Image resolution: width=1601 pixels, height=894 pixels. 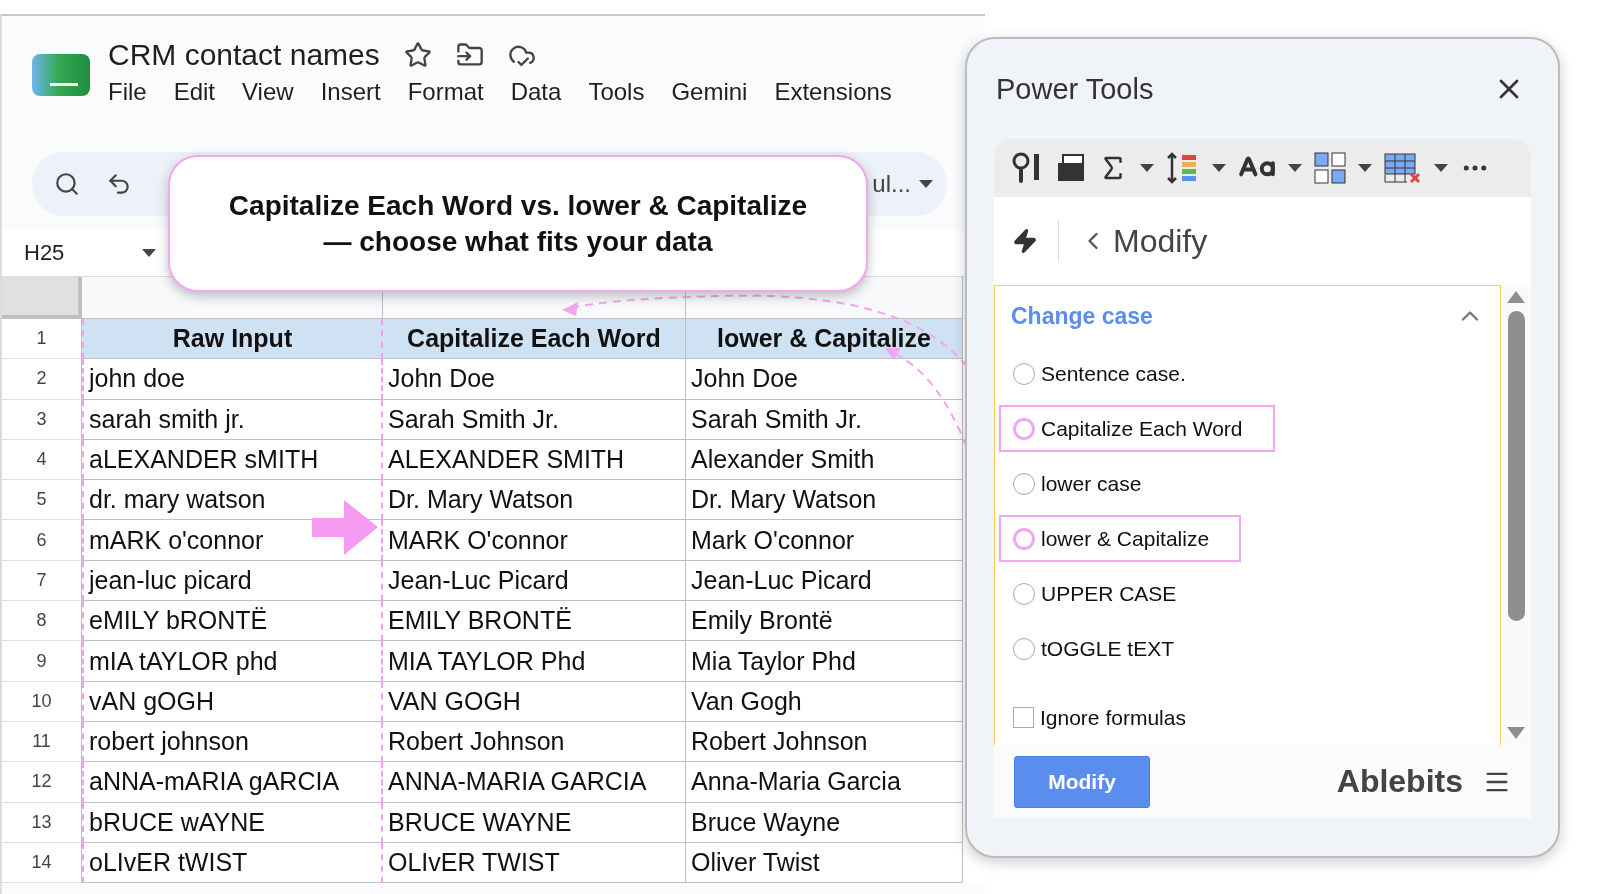 I want to click on search-icon, so click(x=67, y=184).